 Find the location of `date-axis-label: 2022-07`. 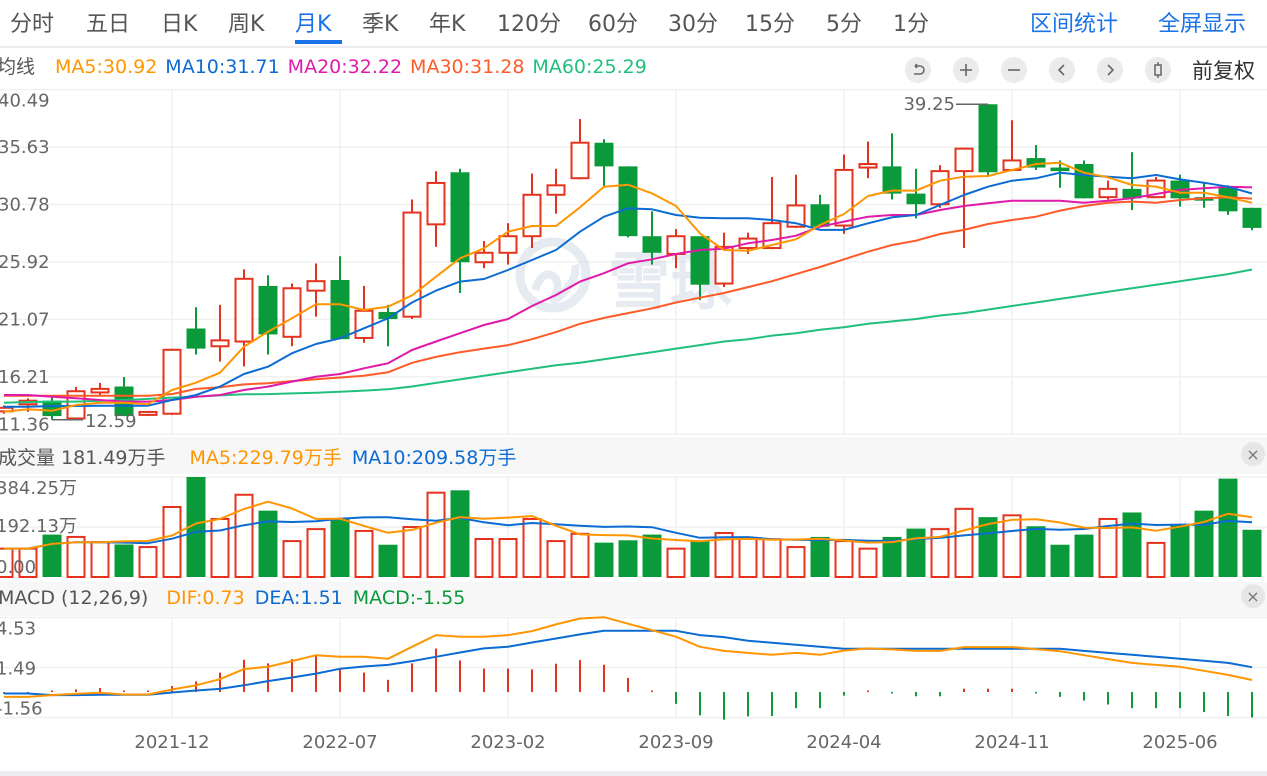

date-axis-label: 2022-07 is located at coordinates (339, 742).